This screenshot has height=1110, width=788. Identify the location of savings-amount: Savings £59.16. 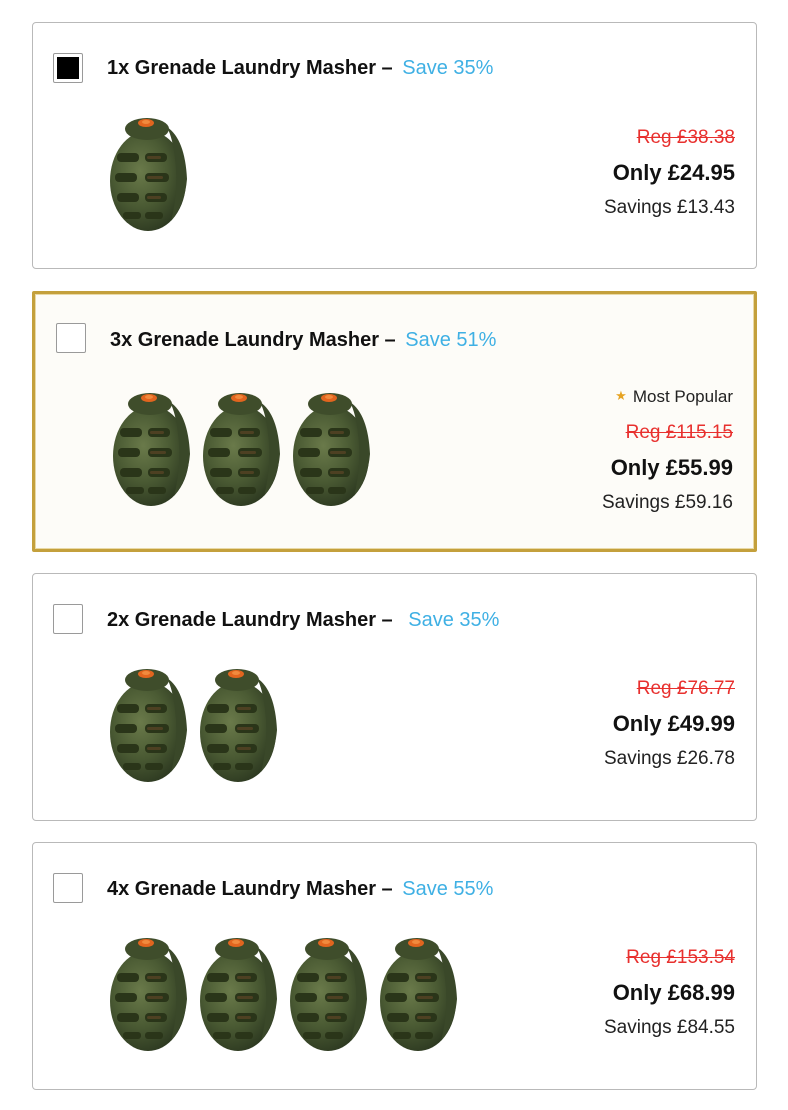
(667, 502).